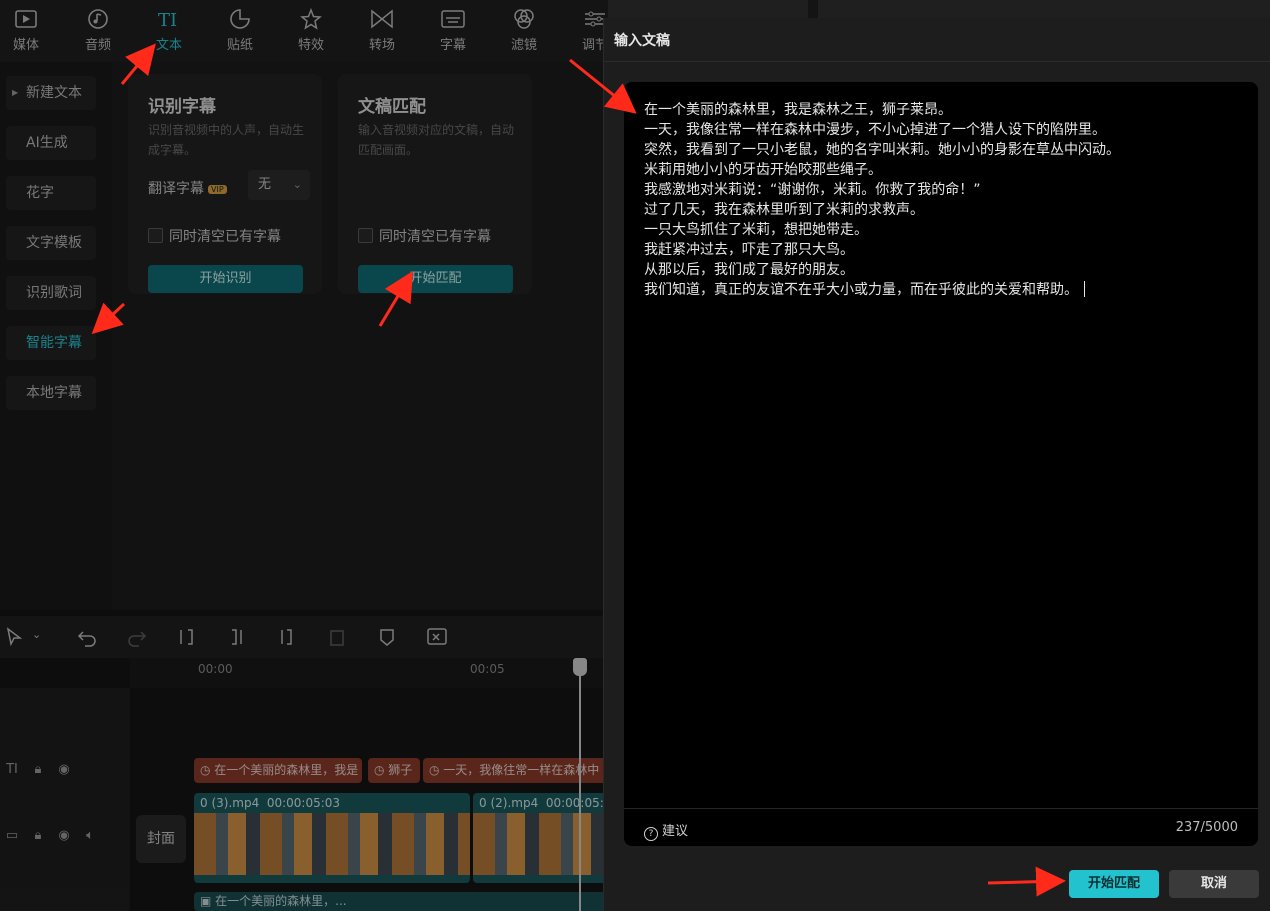 This screenshot has height=911, width=1270. What do you see at coordinates (651, 834) in the screenshot?
I see `help-icon: ?` at bounding box center [651, 834].